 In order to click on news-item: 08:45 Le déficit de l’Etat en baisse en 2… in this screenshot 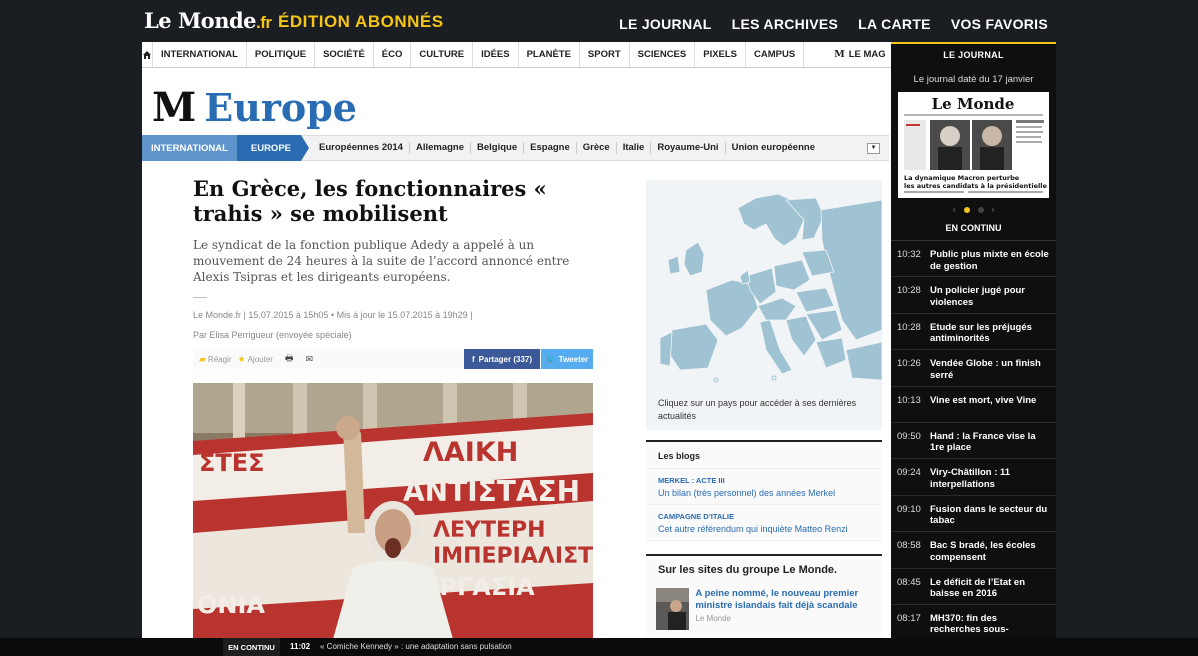, I will do `click(973, 587)`.